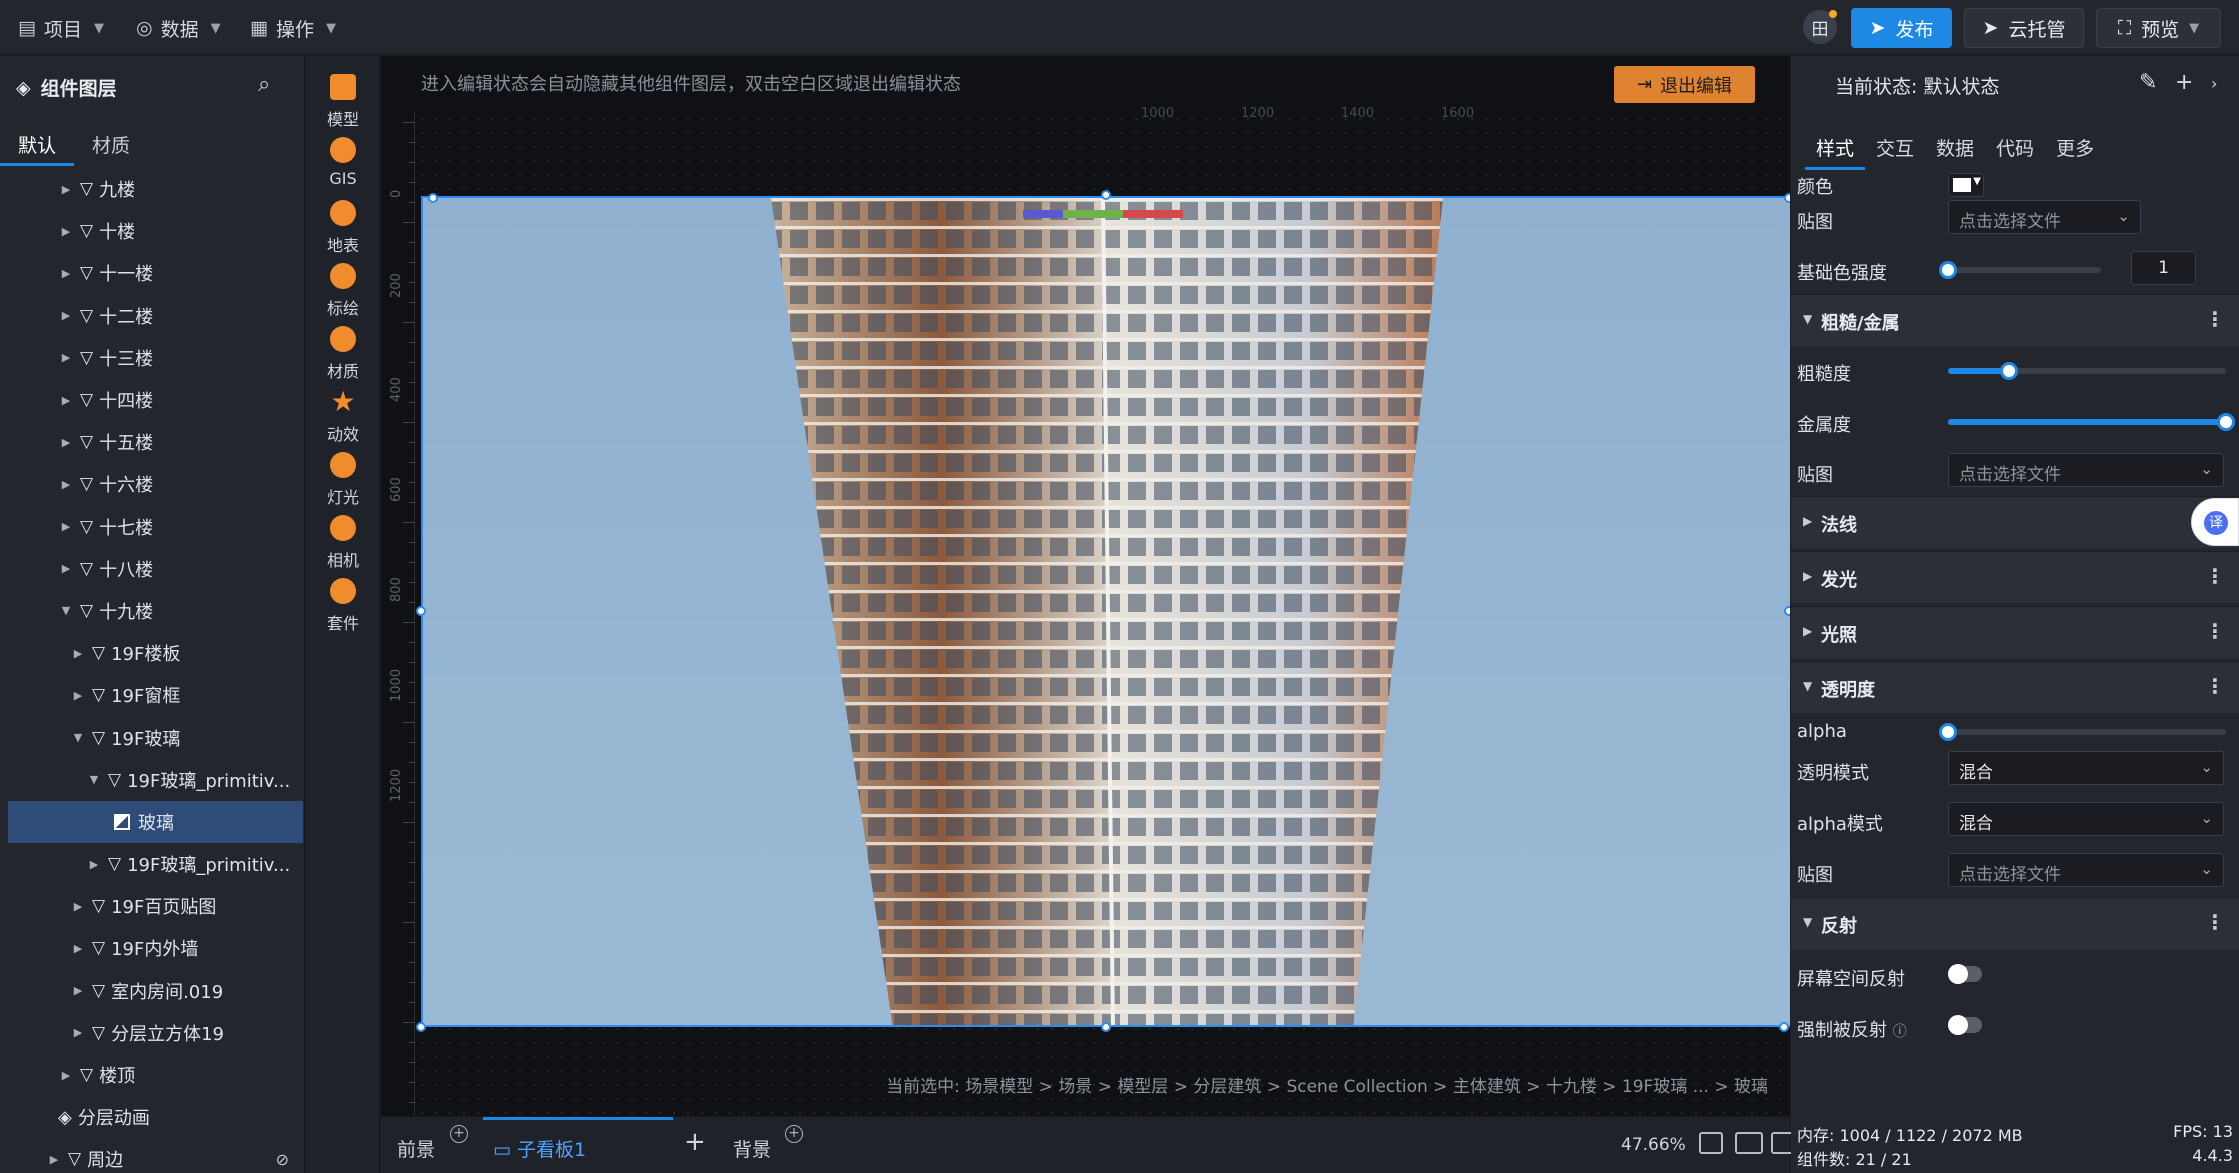 The width and height of the screenshot is (2239, 1173). Describe the element at coordinates (2015, 632) in the screenshot. I see `section-lighting: ▶ 光照 ⋮` at that location.